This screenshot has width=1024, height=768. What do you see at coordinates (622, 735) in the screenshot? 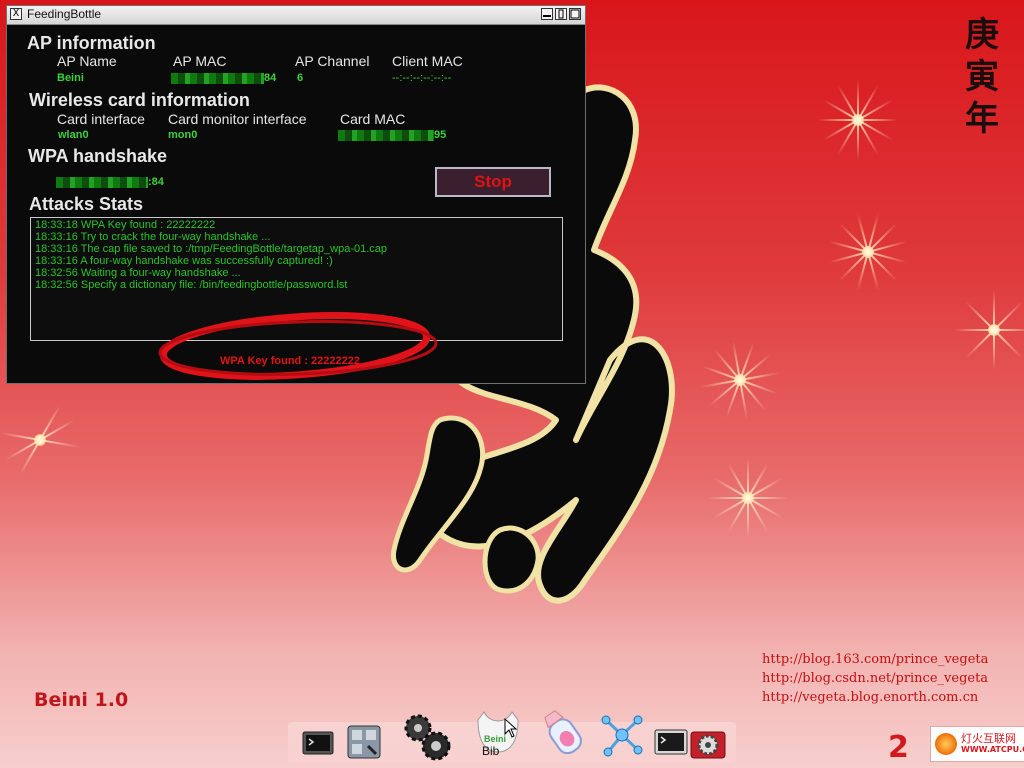
I see `network-icon` at bounding box center [622, 735].